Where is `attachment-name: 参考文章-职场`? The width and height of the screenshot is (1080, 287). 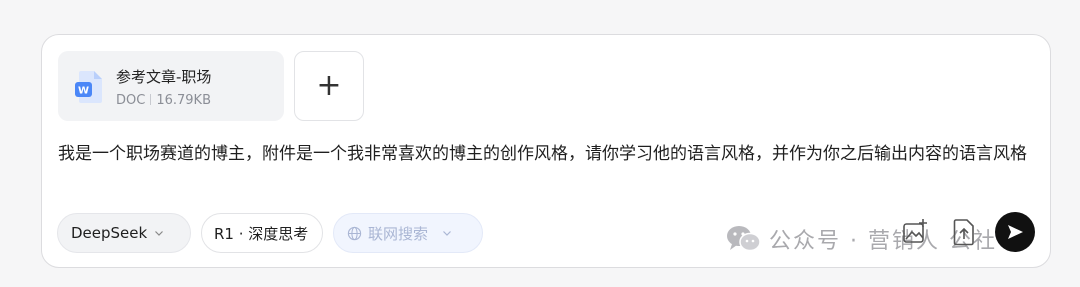
attachment-name: 参考文章-职场 is located at coordinates (164, 77).